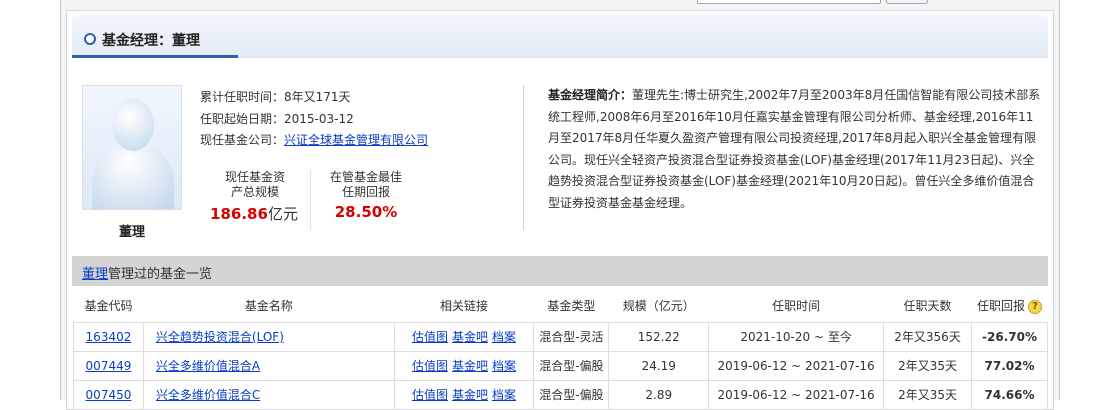  What do you see at coordinates (571, 306) in the screenshot?
I see `col-header-type: 基金类型` at bounding box center [571, 306].